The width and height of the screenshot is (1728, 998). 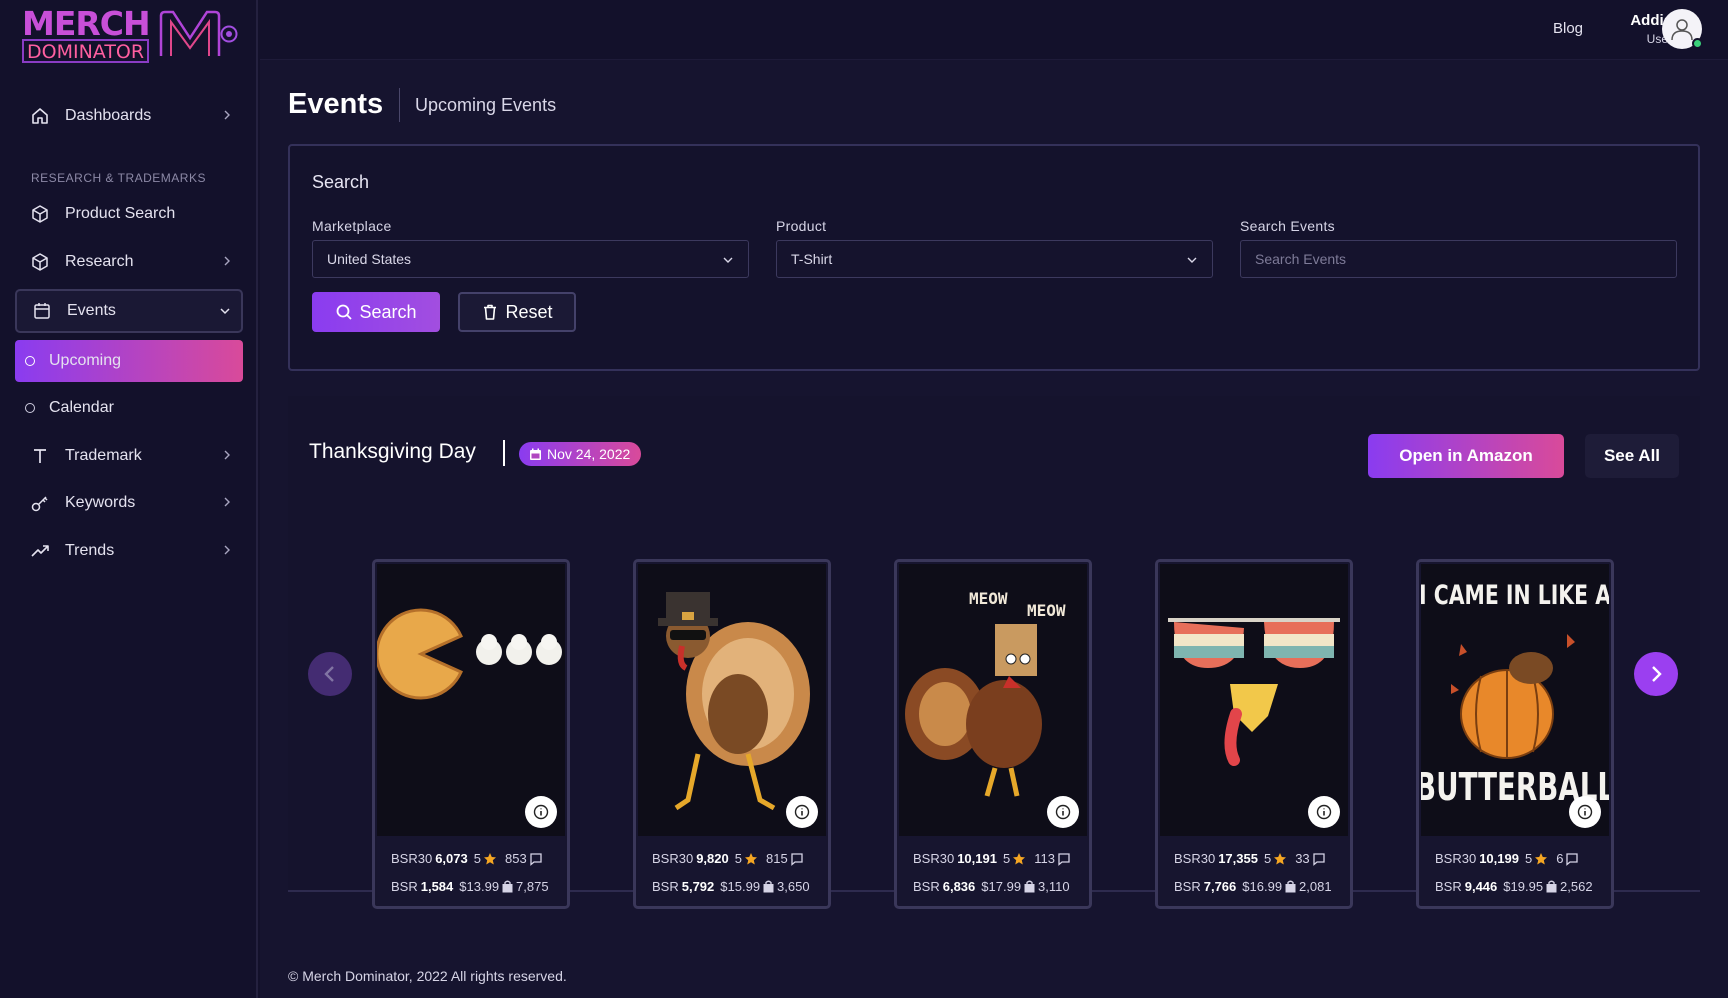 I want to click on sidebar-item-label: Trademark, so click(x=103, y=455).